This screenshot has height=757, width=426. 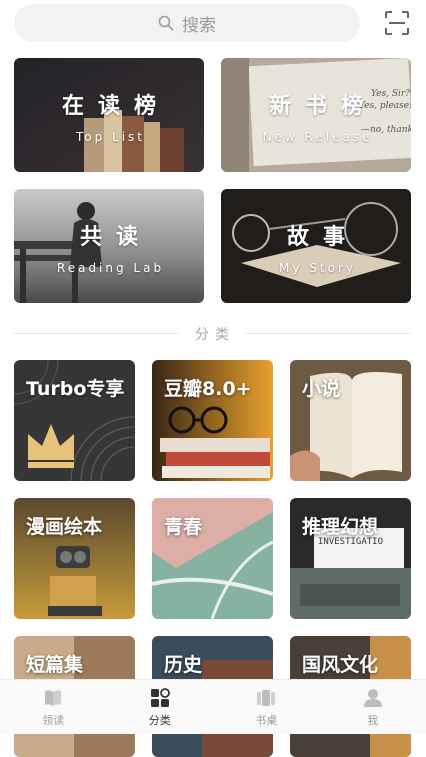 What do you see at coordinates (53, 698) in the screenshot?
I see `book-icon` at bounding box center [53, 698].